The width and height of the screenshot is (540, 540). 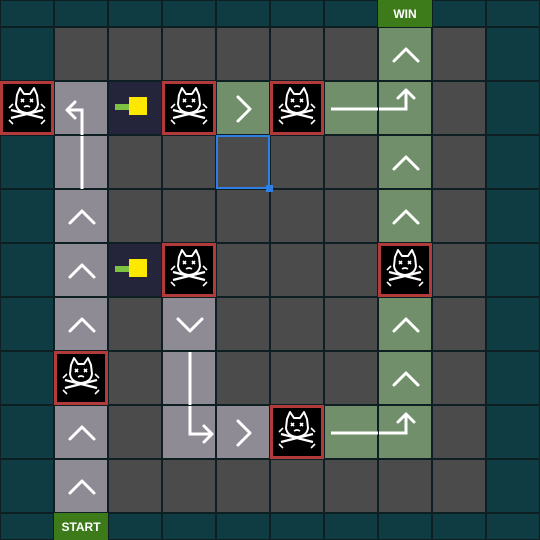 What do you see at coordinates (269, 188) in the screenshot?
I see `selection-resize-handle` at bounding box center [269, 188].